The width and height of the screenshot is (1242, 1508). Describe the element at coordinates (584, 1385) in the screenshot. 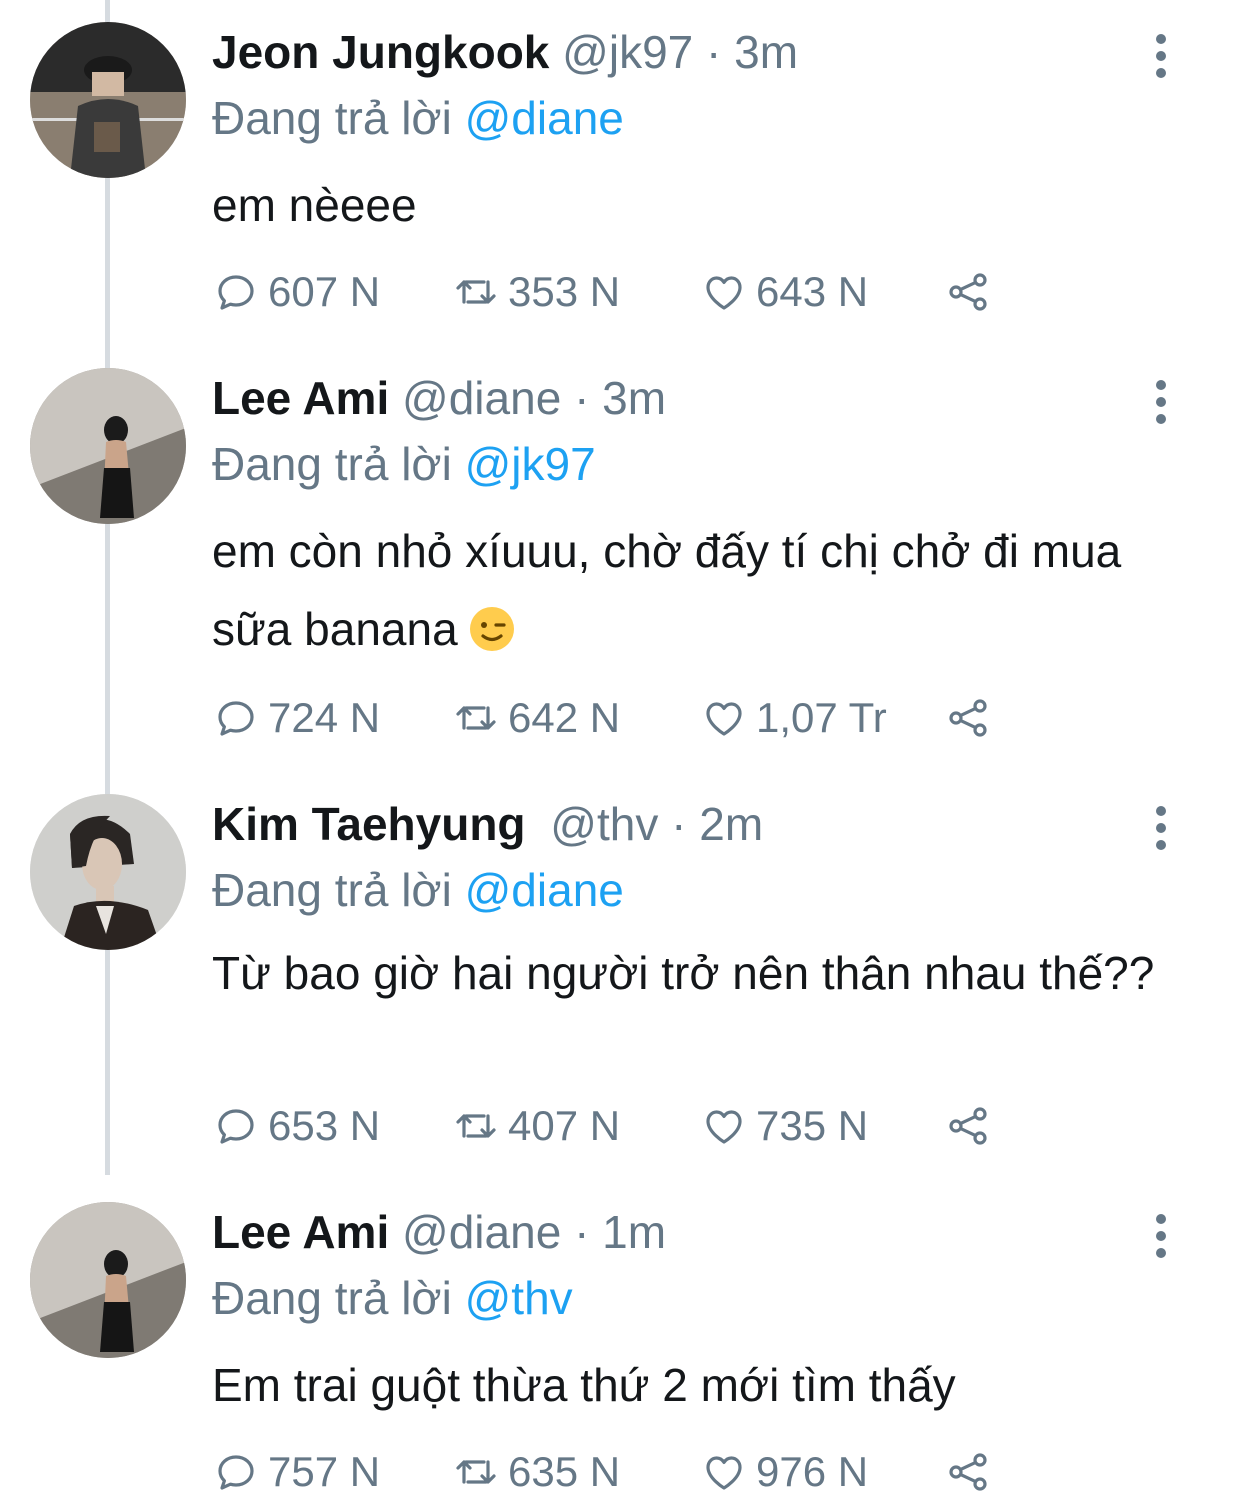

I see `tweet-text: Em trai guột thừa thứ 2 mới tìm thấy` at that location.